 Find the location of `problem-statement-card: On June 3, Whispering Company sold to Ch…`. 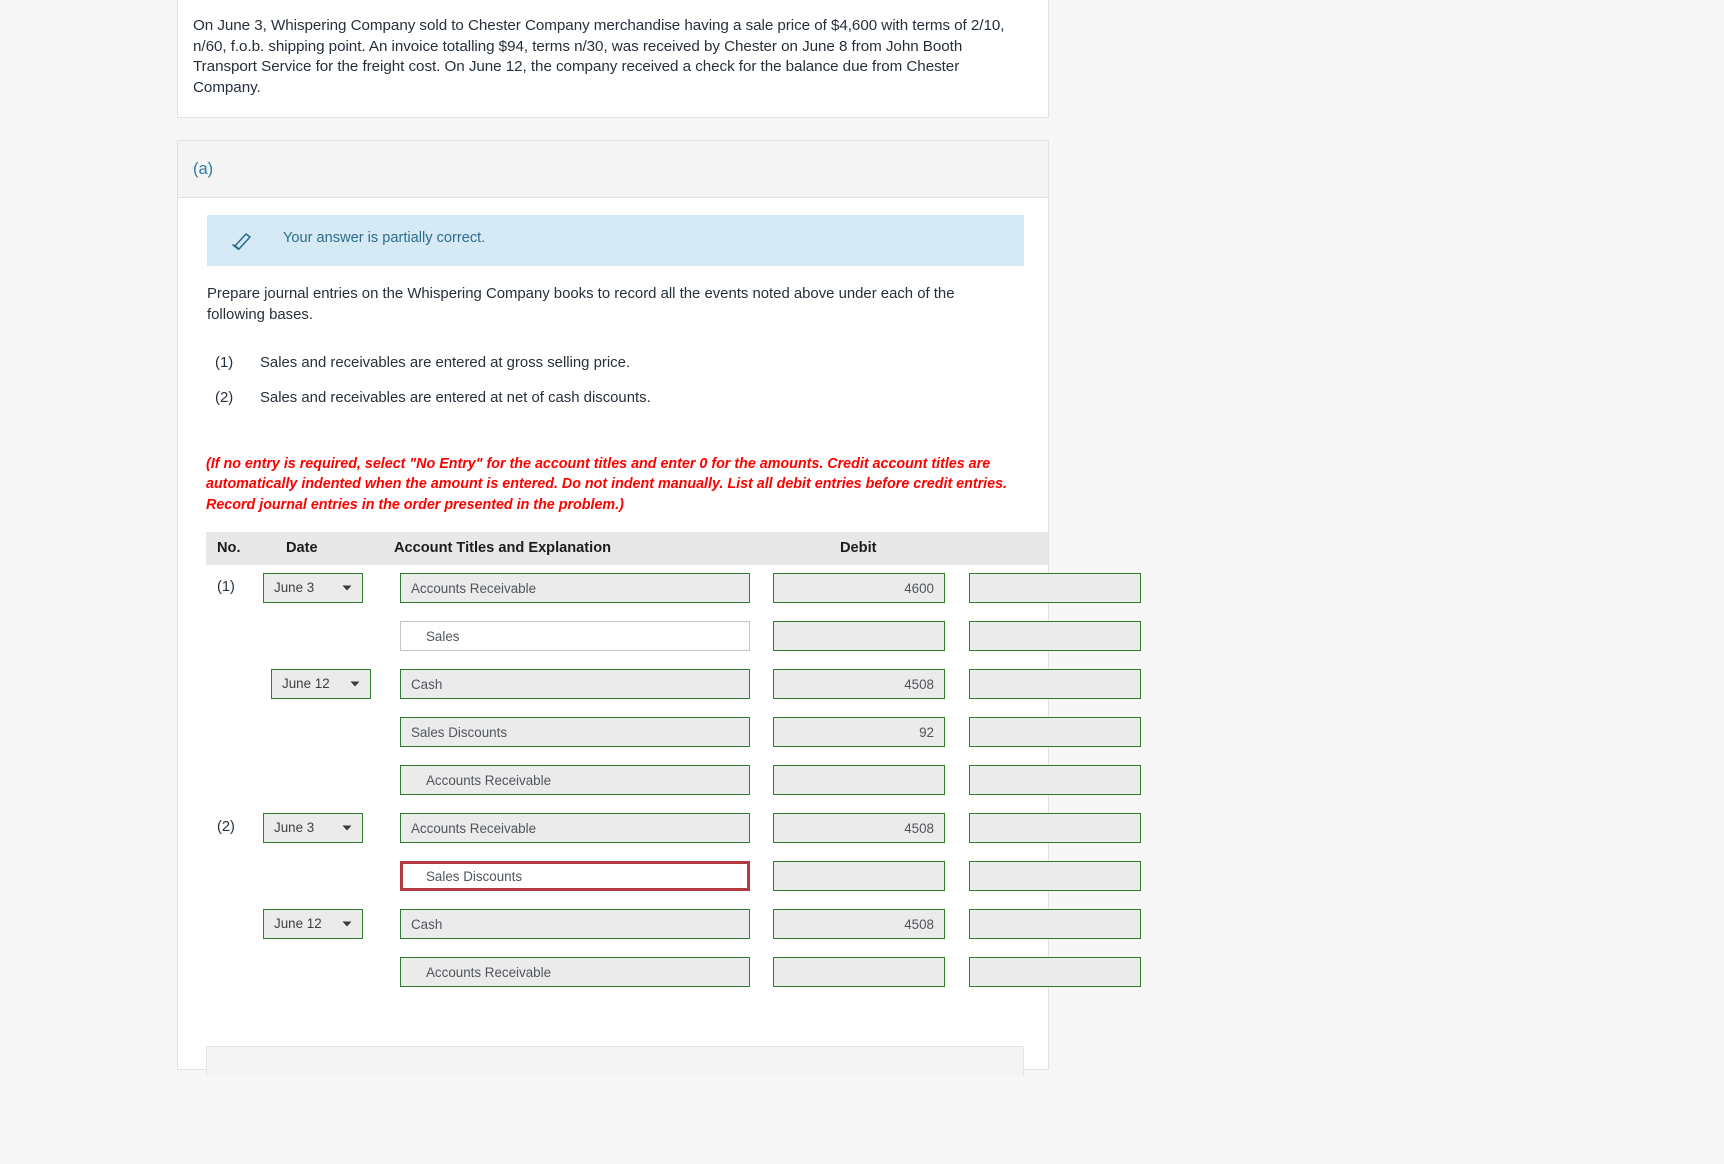

problem-statement-card: On June 3, Whispering Company sold to Ch… is located at coordinates (613, 59).